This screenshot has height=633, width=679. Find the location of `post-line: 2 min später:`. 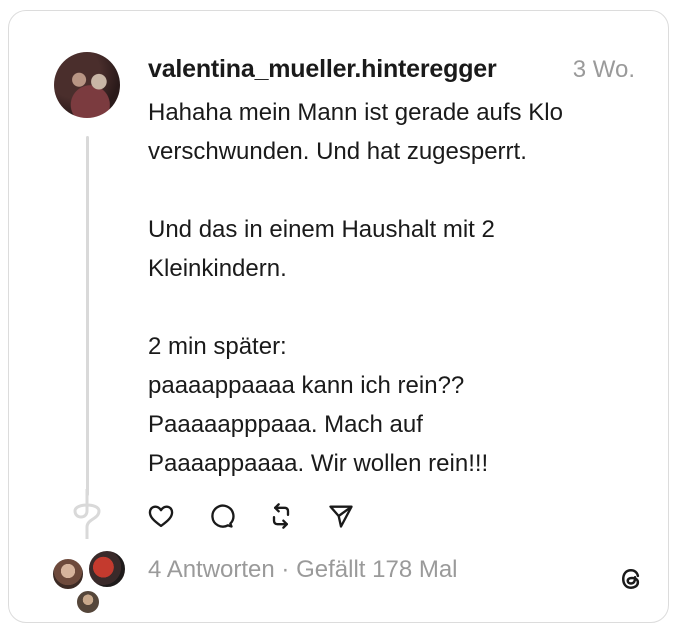

post-line: 2 min später: is located at coordinates (217, 346).